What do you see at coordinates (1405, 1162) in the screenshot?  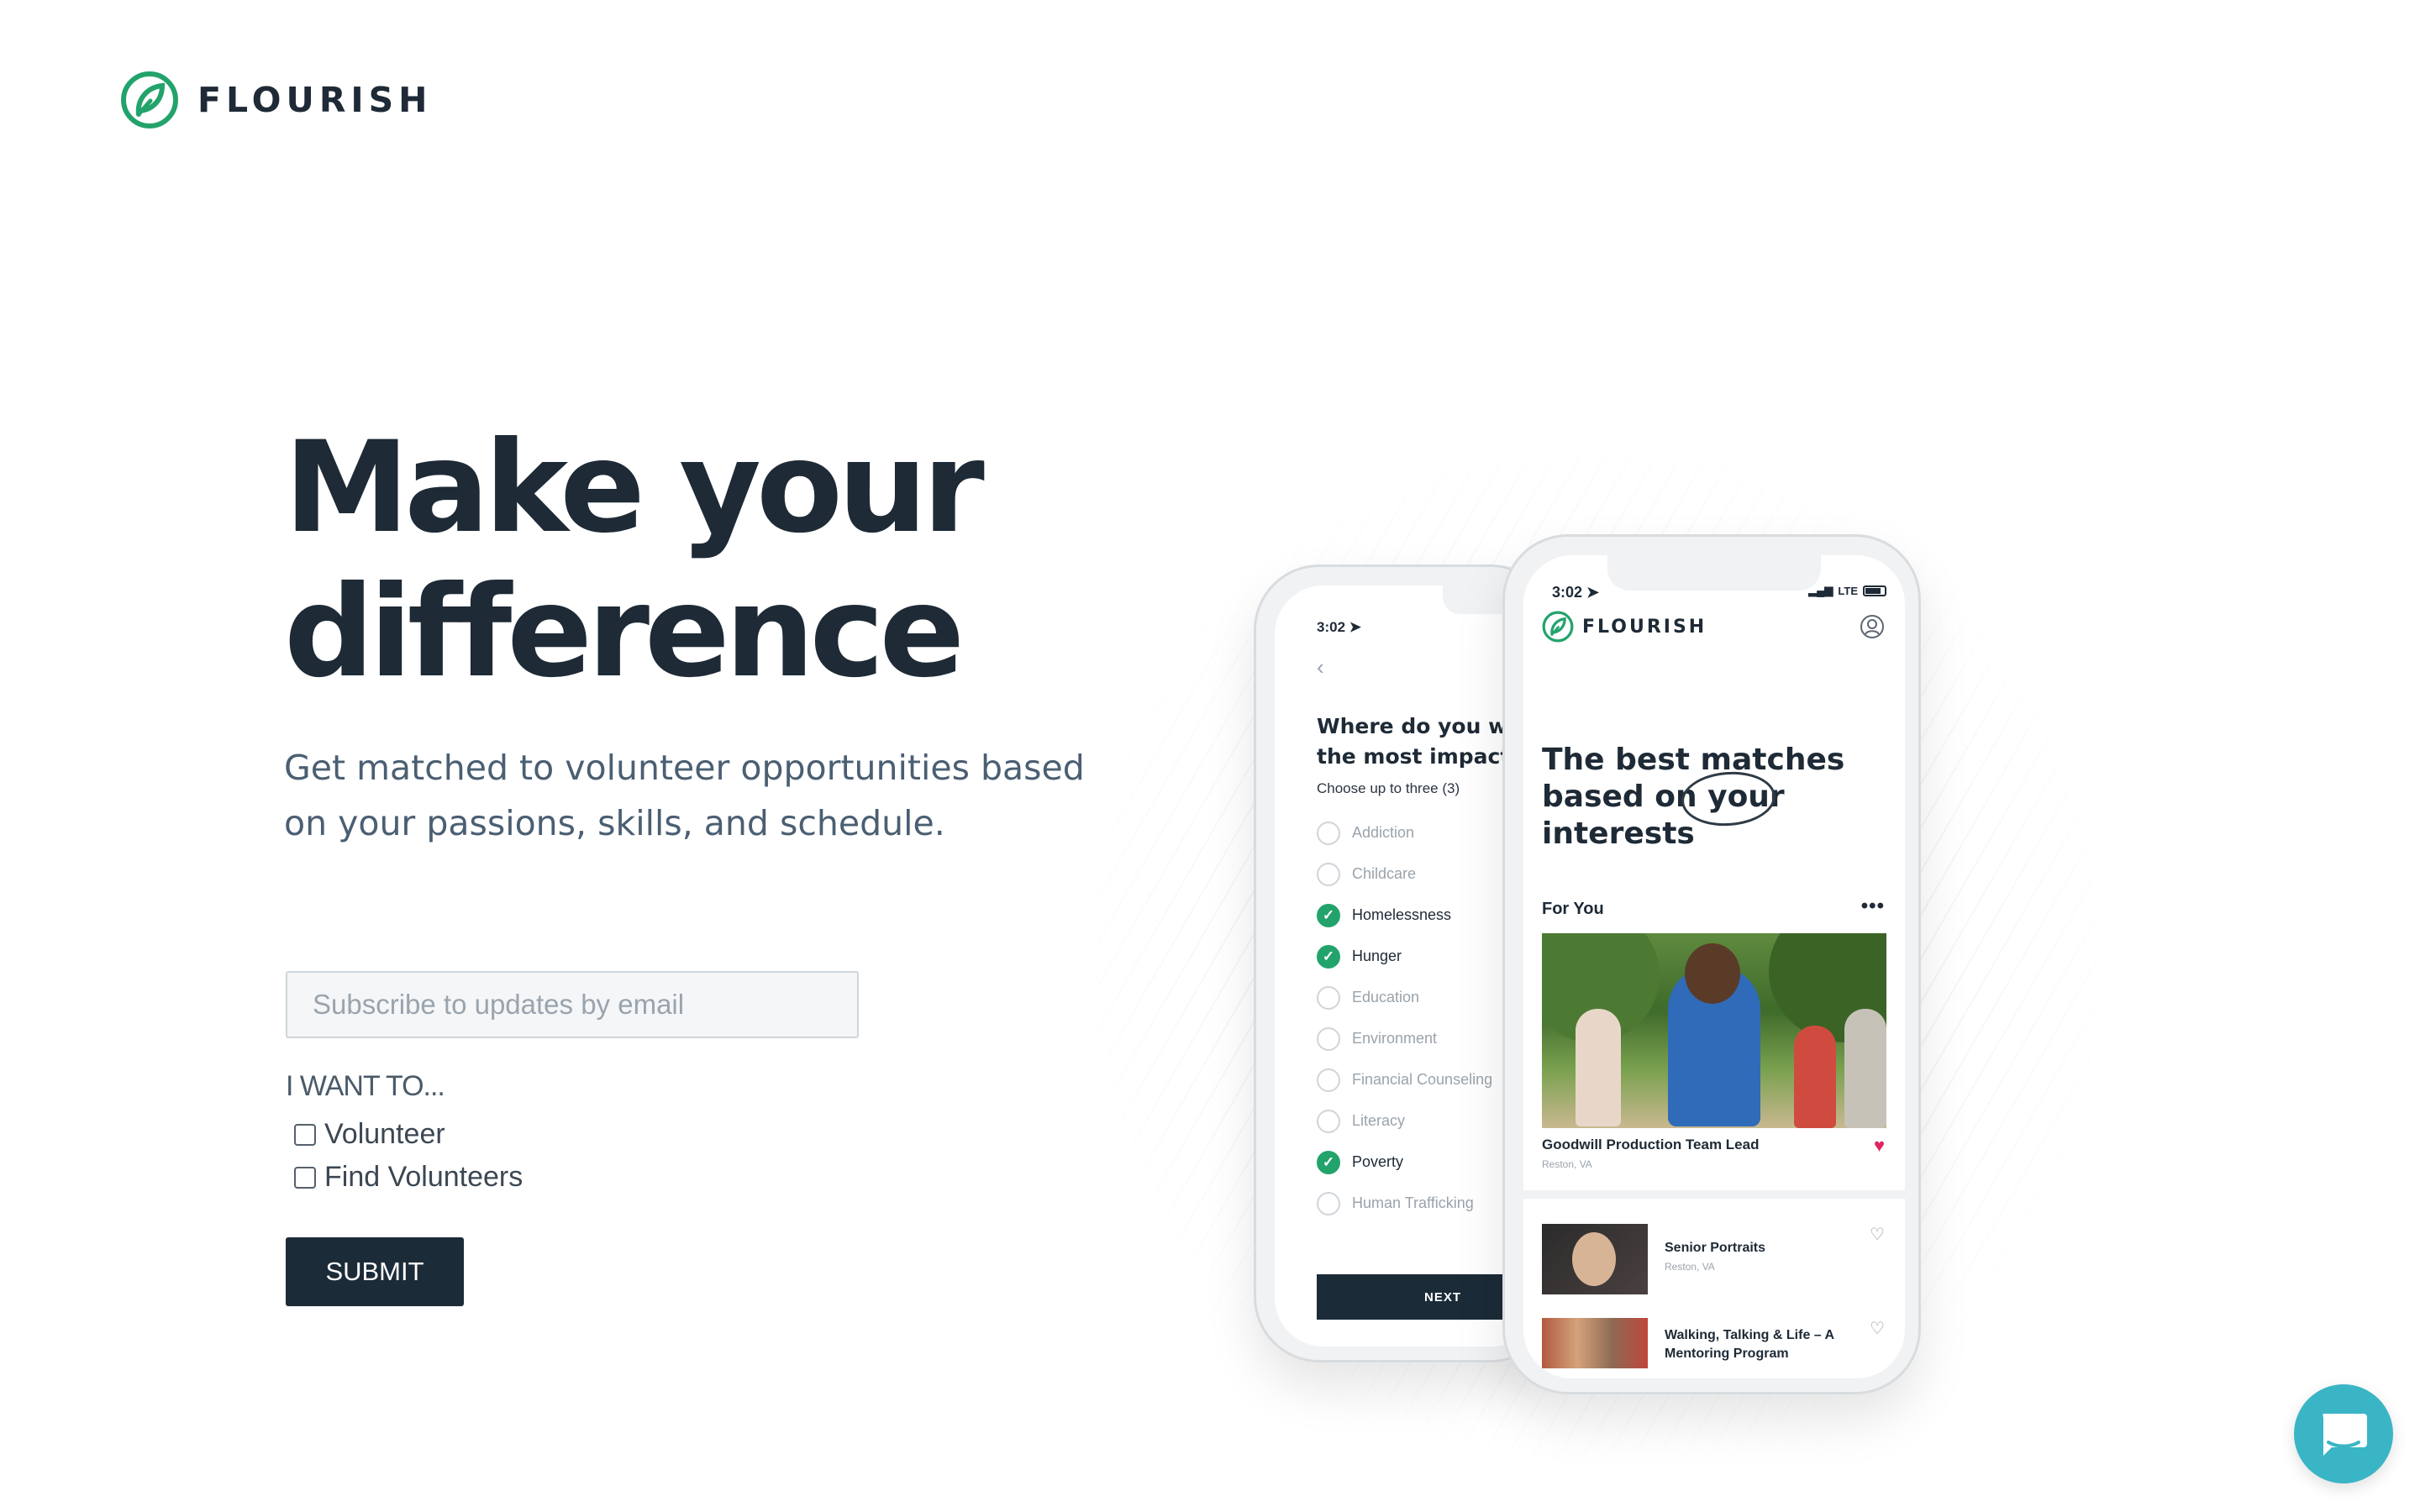 I see `interest-item: ✓ Poverty` at bounding box center [1405, 1162].